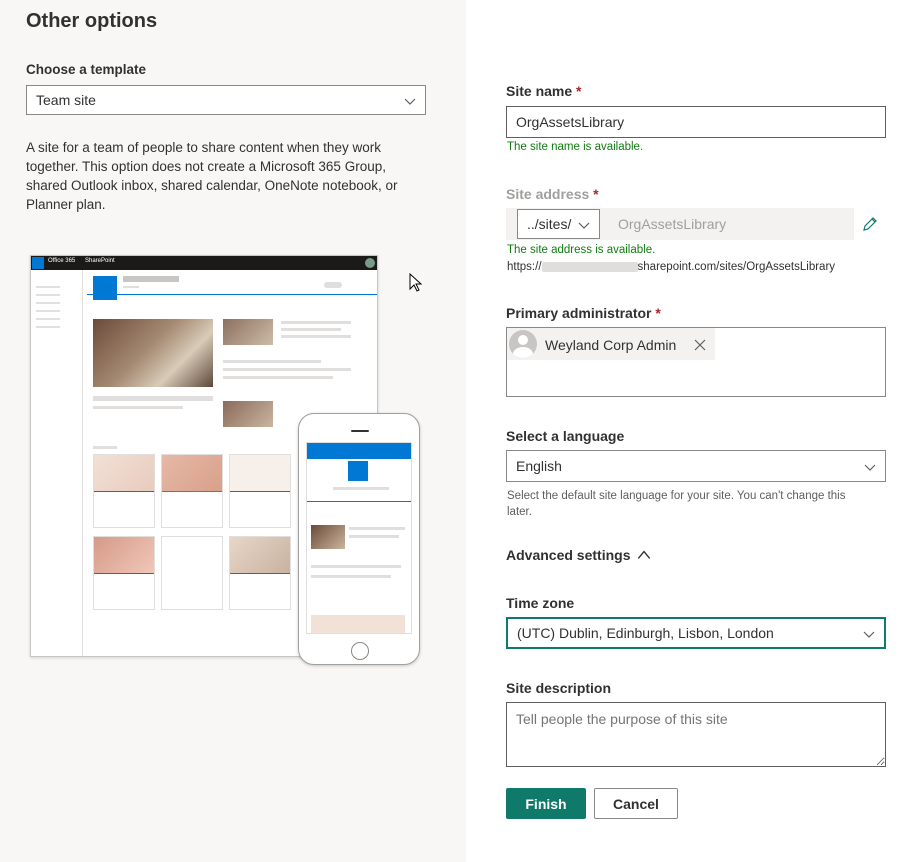 The height and width of the screenshot is (862, 910). Describe the element at coordinates (204, 263) in the screenshot. I see `suite-bar: Office 365 SharePoint` at that location.